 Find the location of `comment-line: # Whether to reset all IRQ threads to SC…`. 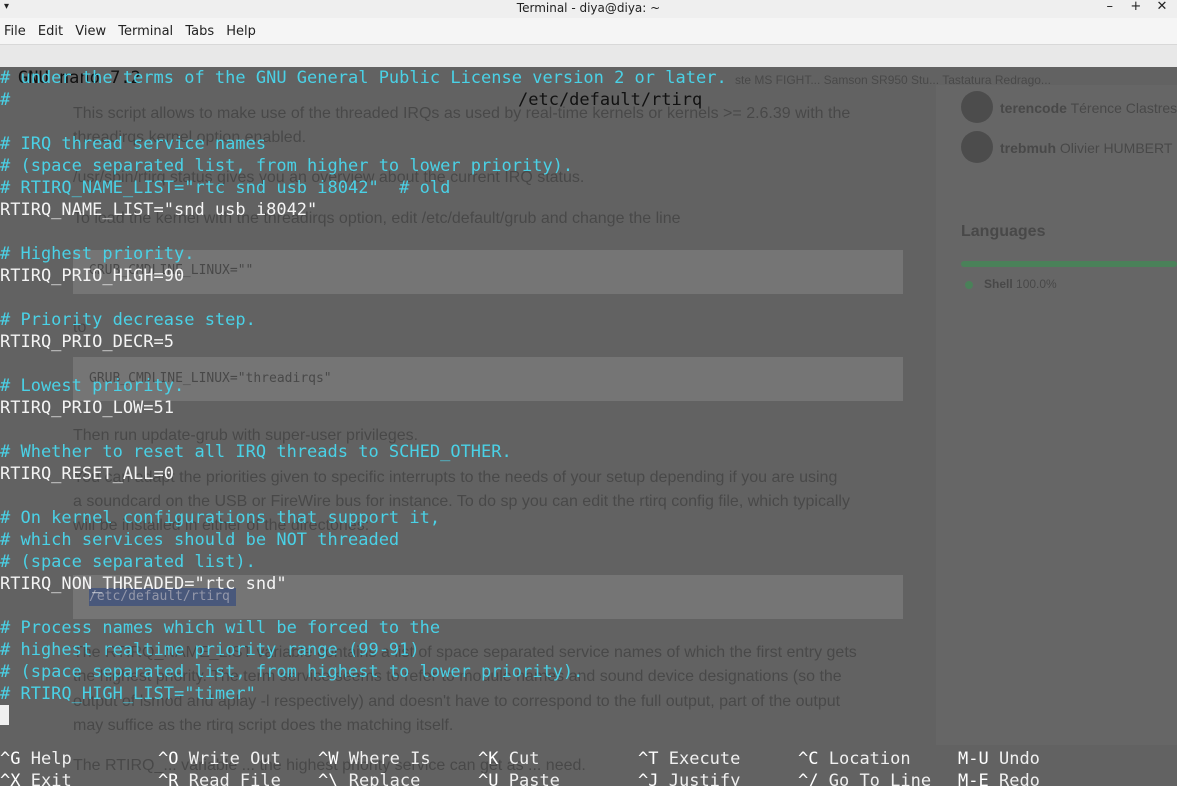

comment-line: # Whether to reset all IRQ threads to SC… is located at coordinates (588, 452).